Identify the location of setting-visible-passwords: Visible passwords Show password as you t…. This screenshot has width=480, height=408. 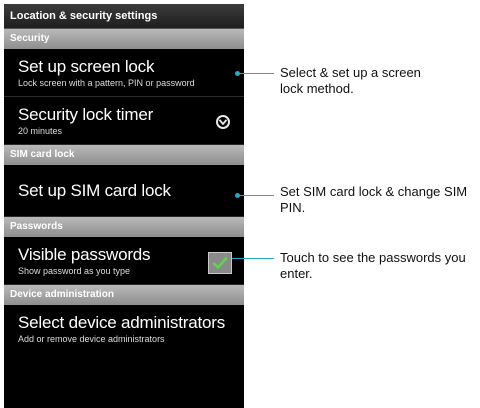
(124, 261).